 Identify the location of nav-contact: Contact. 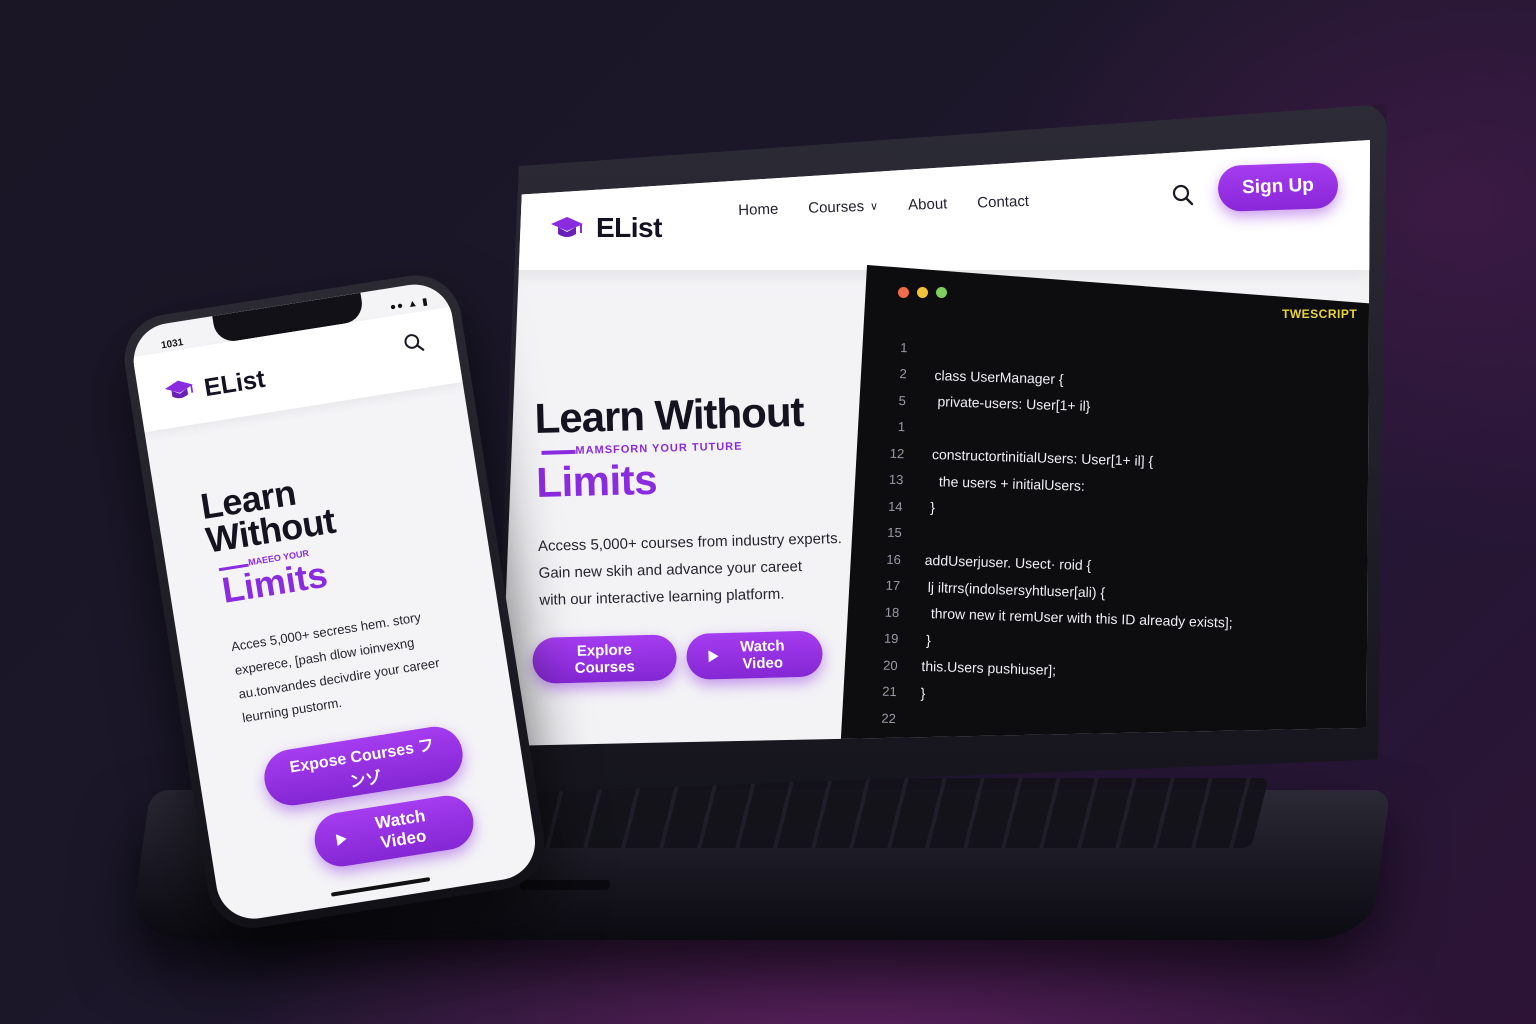
(1003, 202).